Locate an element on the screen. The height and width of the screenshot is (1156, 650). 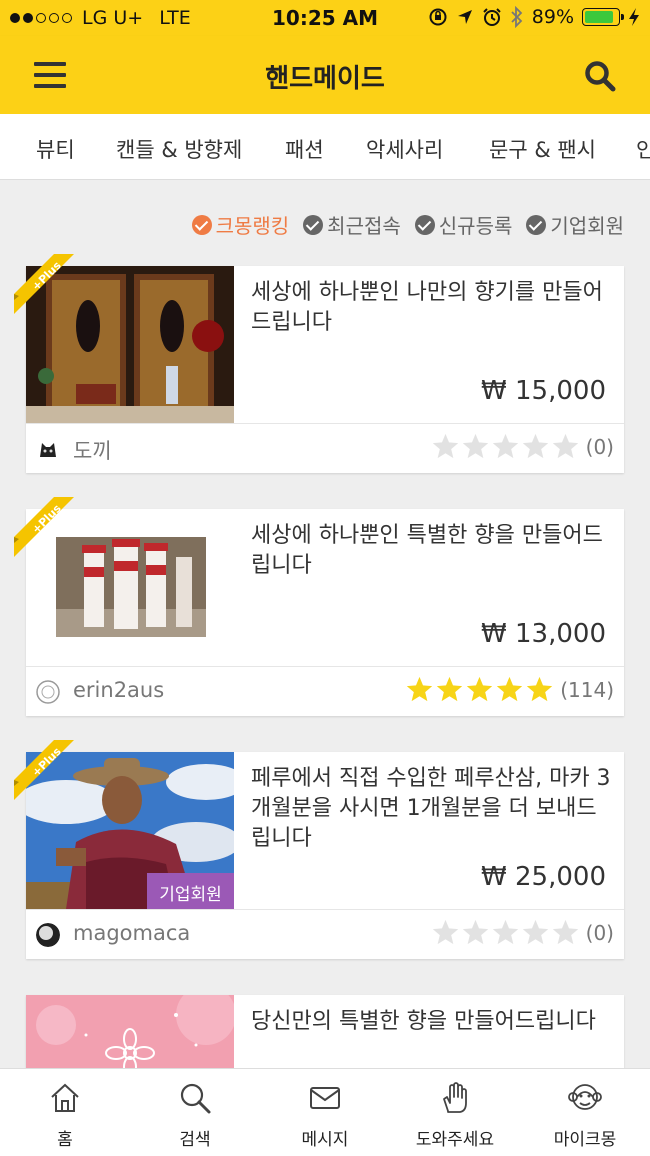
tab-label: 도와주세요 is located at coordinates (455, 1140).